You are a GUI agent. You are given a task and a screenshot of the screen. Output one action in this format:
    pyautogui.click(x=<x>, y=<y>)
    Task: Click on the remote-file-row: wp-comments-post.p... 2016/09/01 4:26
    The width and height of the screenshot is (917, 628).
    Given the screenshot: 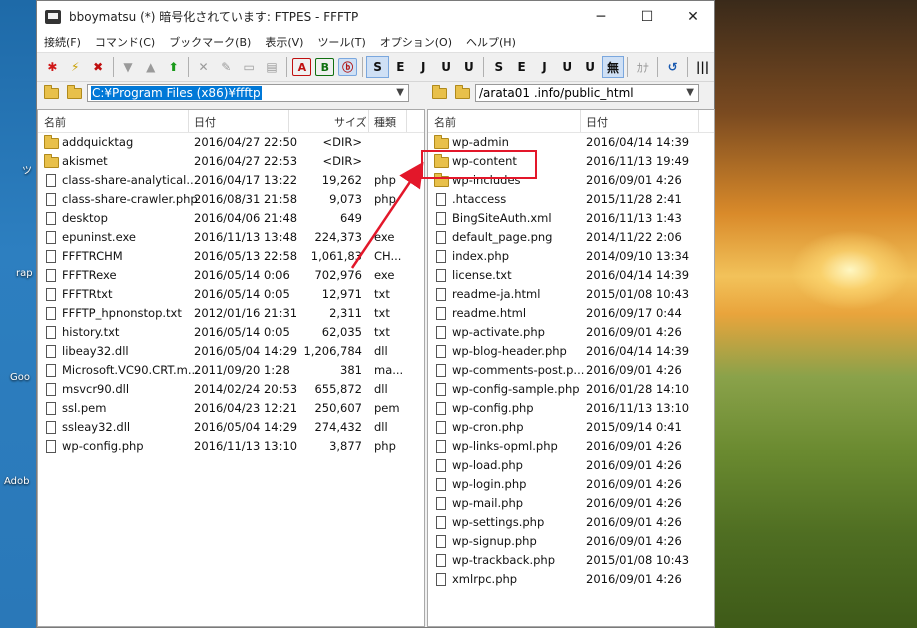 What is the action you would take?
    pyautogui.click(x=571, y=370)
    